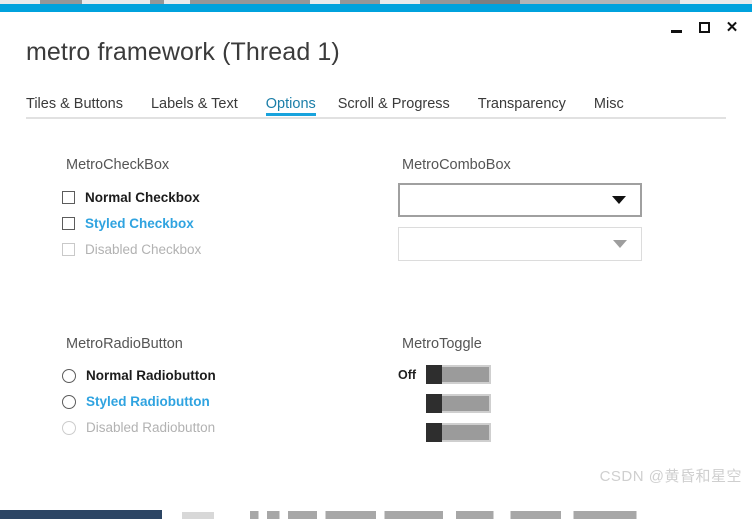 Image resolution: width=752 pixels, height=519 pixels. What do you see at coordinates (143, 249) in the screenshot?
I see `checkbox-label: Disabled Checkbox` at bounding box center [143, 249].